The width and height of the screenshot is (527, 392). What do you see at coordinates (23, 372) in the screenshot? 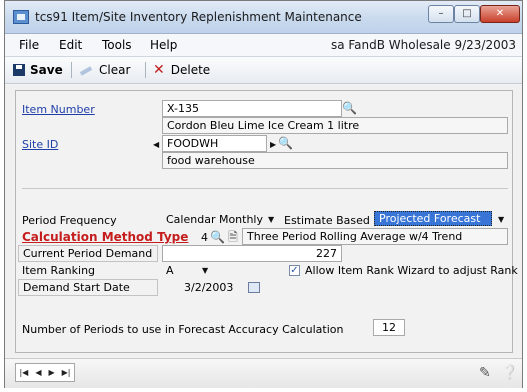
I see `first-record-icon: |◀` at bounding box center [23, 372].